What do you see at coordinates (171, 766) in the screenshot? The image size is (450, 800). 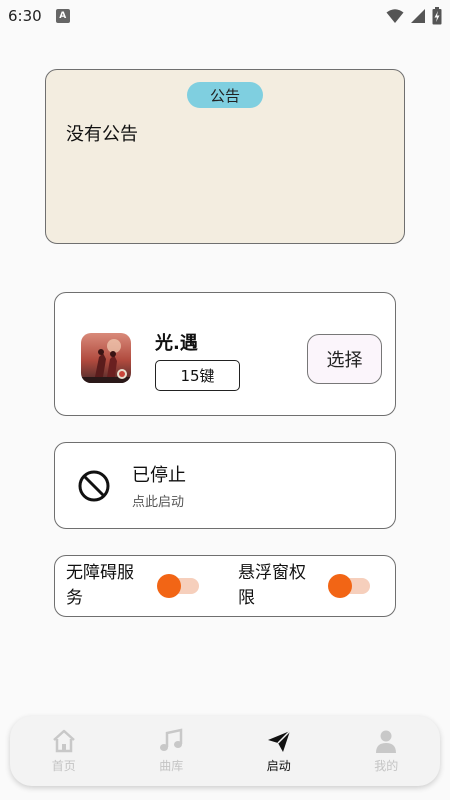 I see `nav-label-library: 曲库` at bounding box center [171, 766].